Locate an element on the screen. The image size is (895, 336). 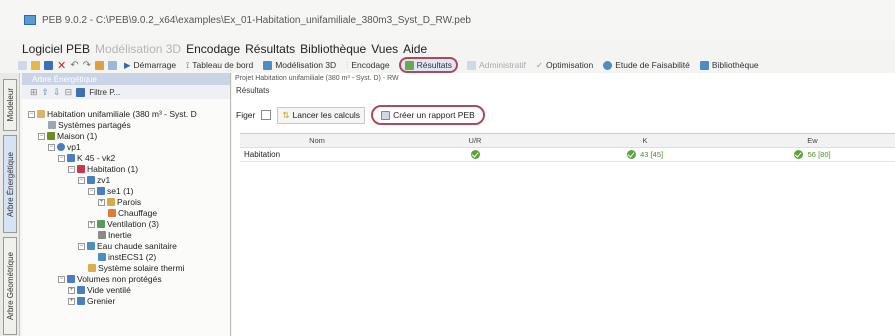
column-ew: Ew is located at coordinates (812, 140).